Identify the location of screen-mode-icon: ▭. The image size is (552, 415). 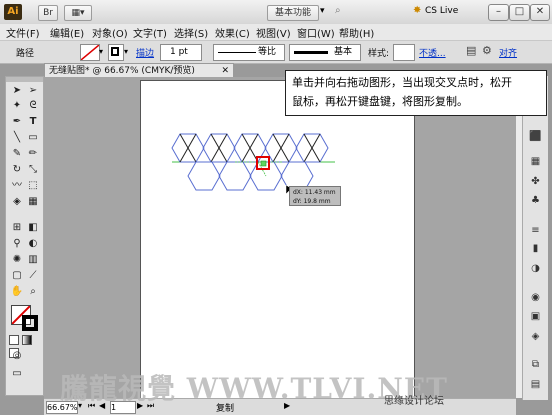
(17, 374).